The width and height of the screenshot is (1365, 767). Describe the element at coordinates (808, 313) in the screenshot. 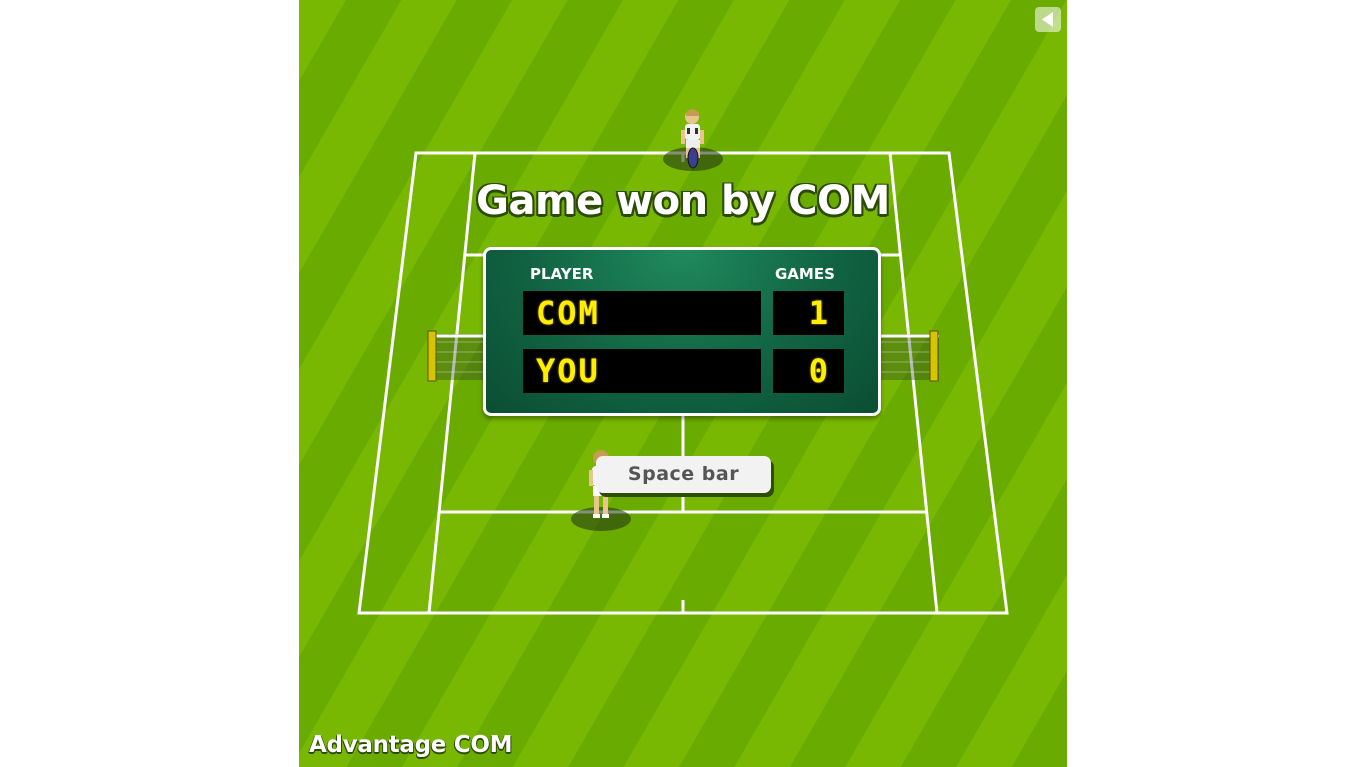

I see `scoreboard-games-count: 1` at that location.